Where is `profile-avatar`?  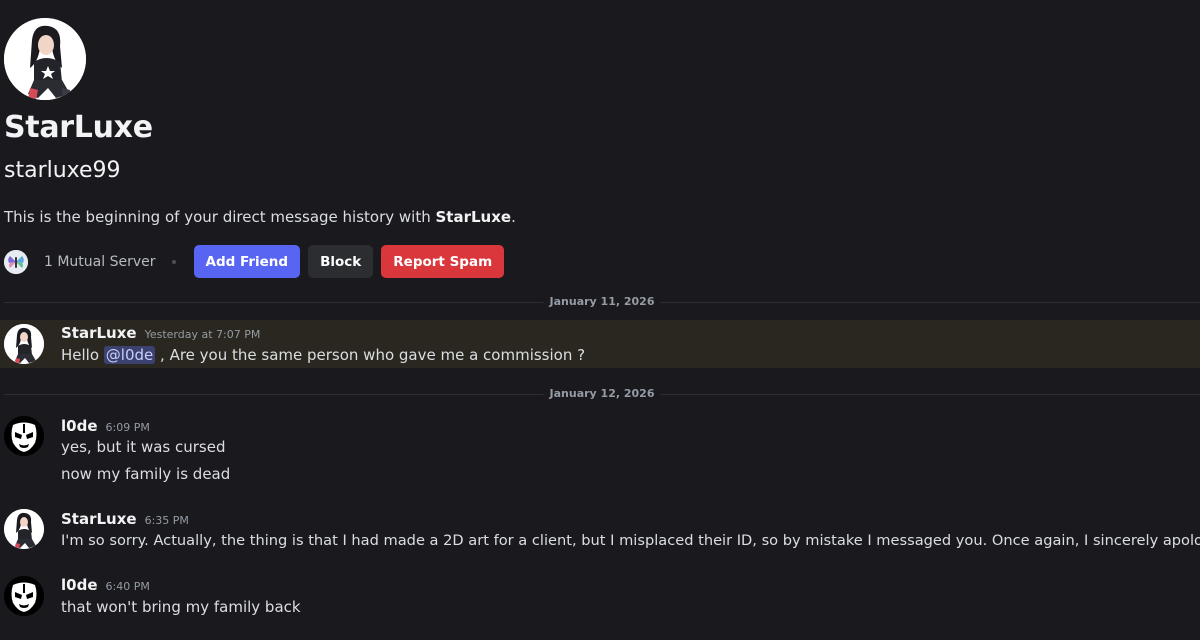 profile-avatar is located at coordinates (45, 59).